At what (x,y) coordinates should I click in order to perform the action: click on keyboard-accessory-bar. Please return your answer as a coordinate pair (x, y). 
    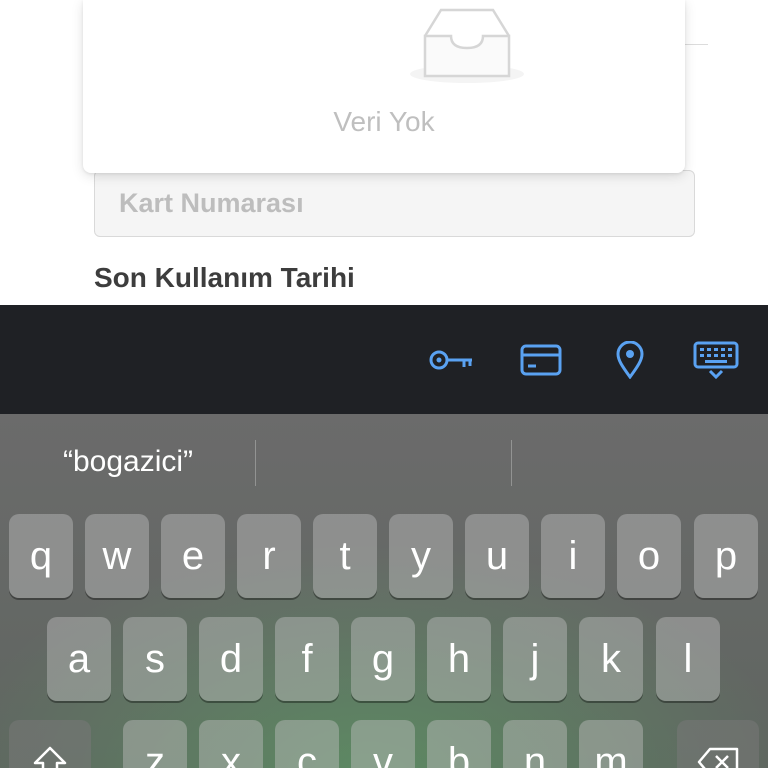
    Looking at the image, I should click on (384, 359).